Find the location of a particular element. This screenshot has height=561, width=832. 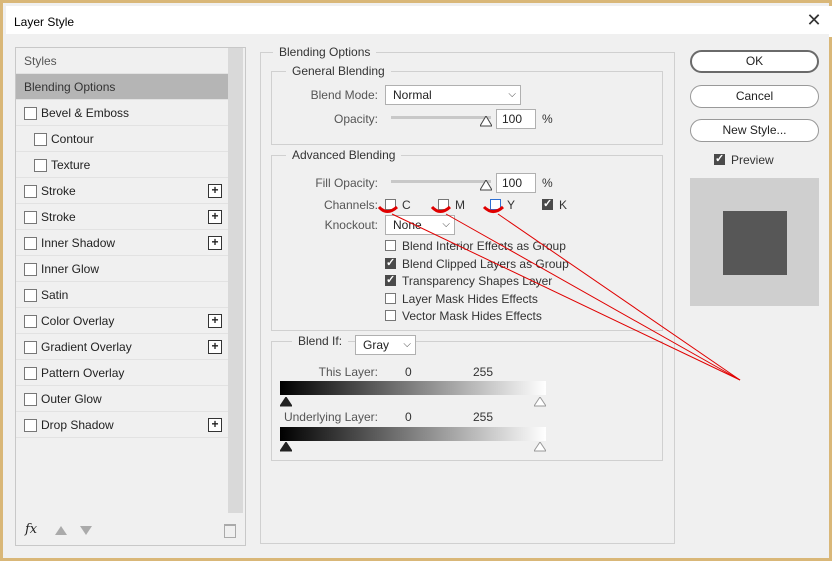

styles-item: Gradient Overlay + is located at coordinates (122, 347).